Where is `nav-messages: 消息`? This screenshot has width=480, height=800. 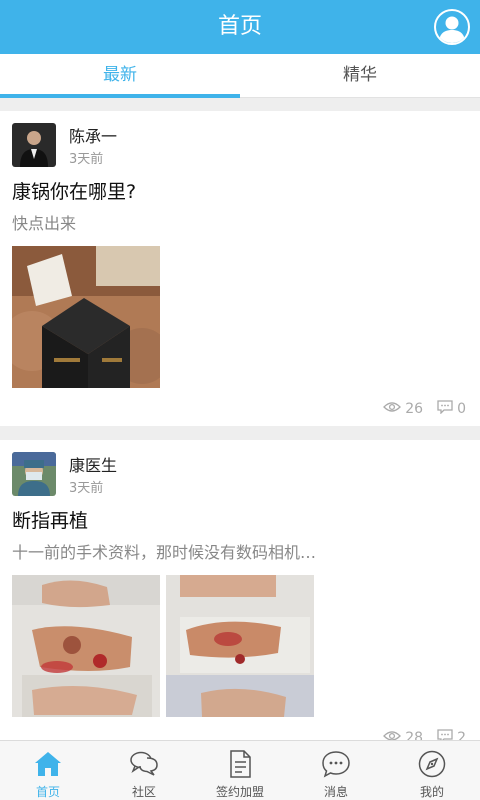
nav-messages: 消息 is located at coordinates (336, 770).